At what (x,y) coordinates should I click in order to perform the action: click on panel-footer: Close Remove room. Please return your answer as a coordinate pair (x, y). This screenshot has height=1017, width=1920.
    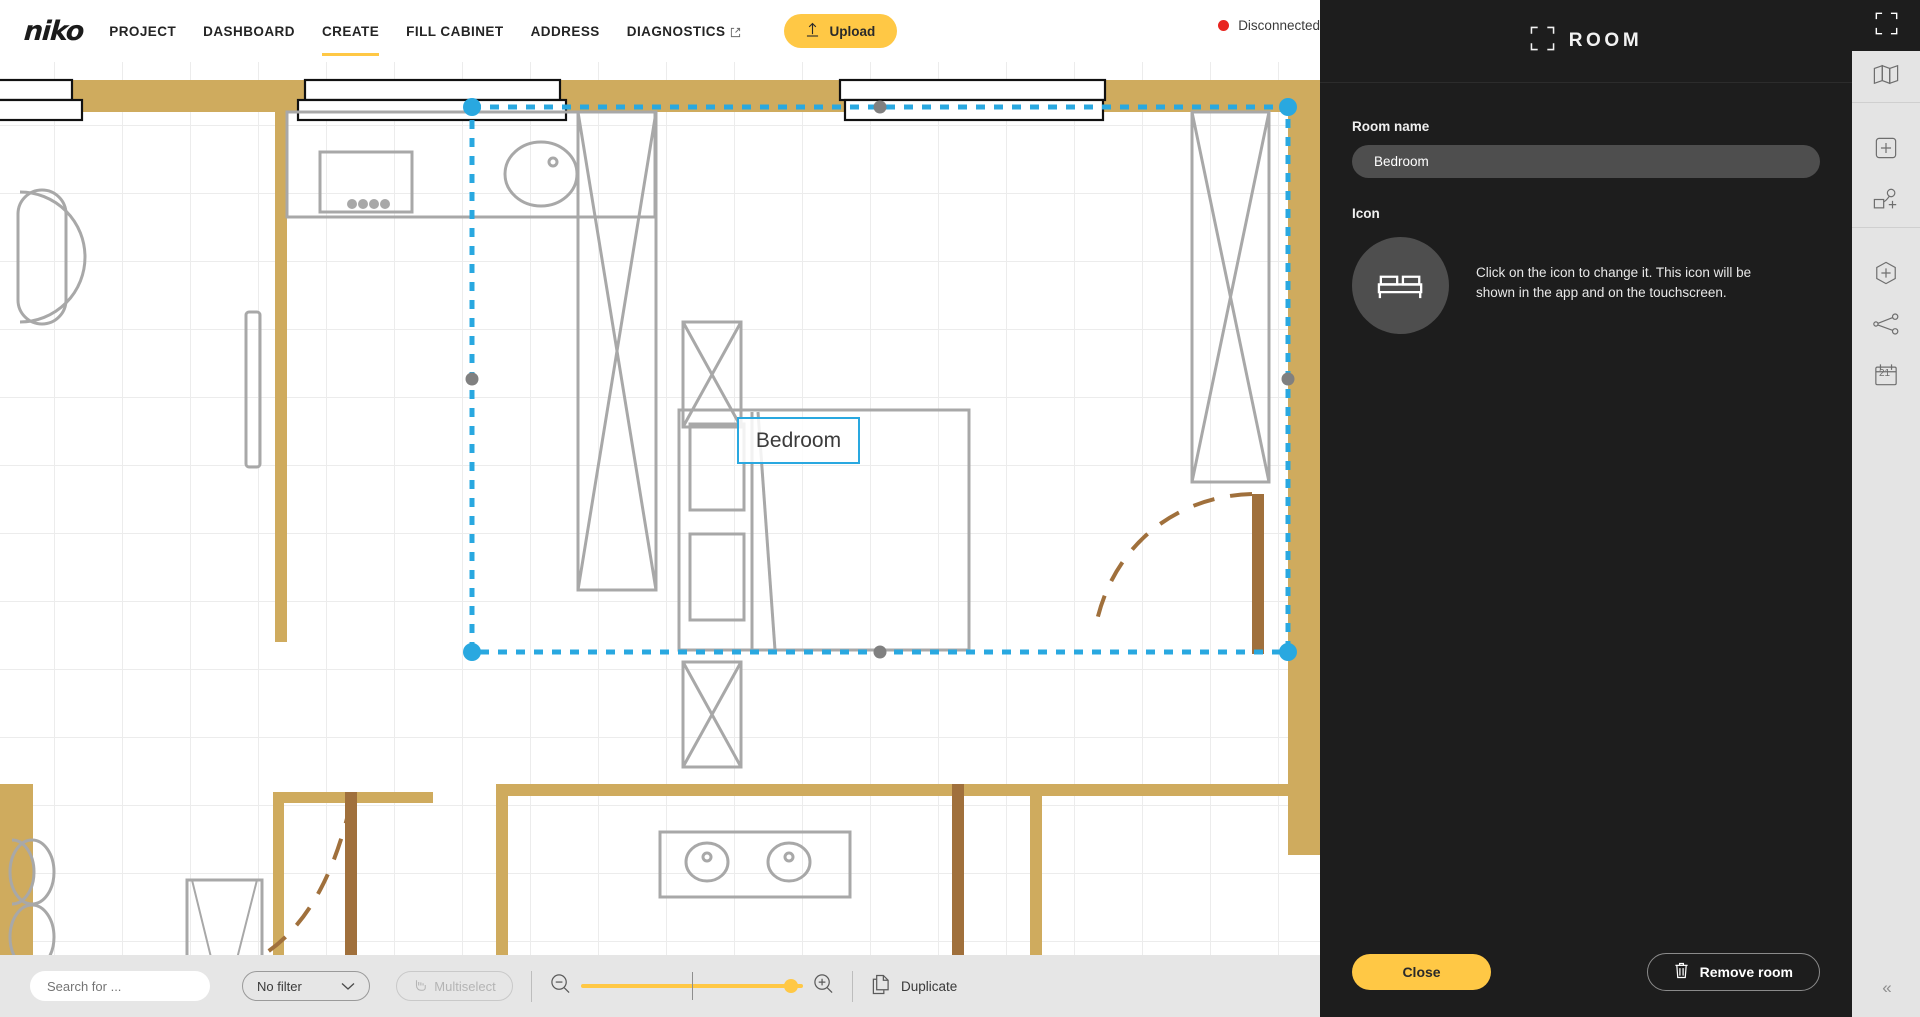
    Looking at the image, I should click on (1586, 972).